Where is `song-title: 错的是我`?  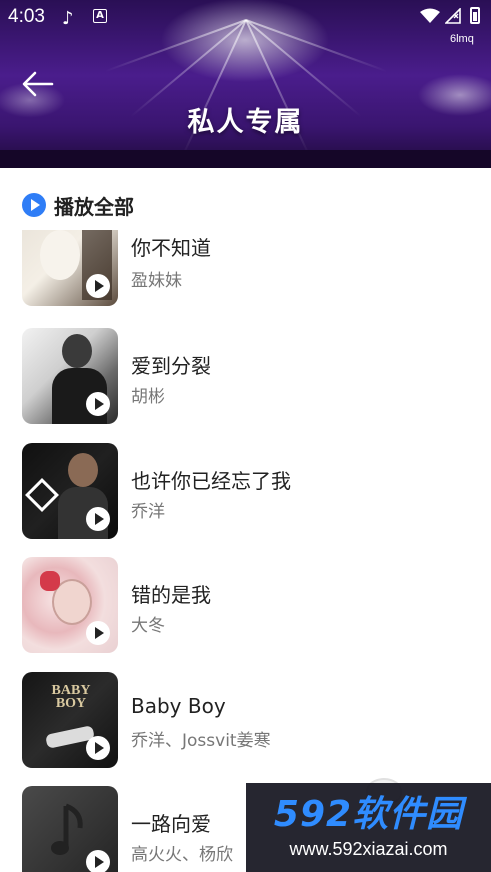 song-title: 错的是我 is located at coordinates (171, 595).